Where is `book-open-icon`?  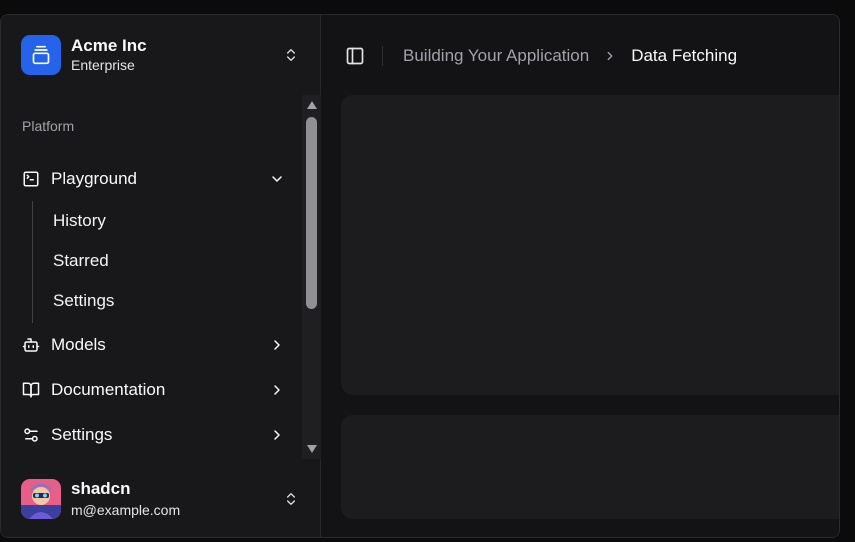
book-open-icon is located at coordinates (31, 390).